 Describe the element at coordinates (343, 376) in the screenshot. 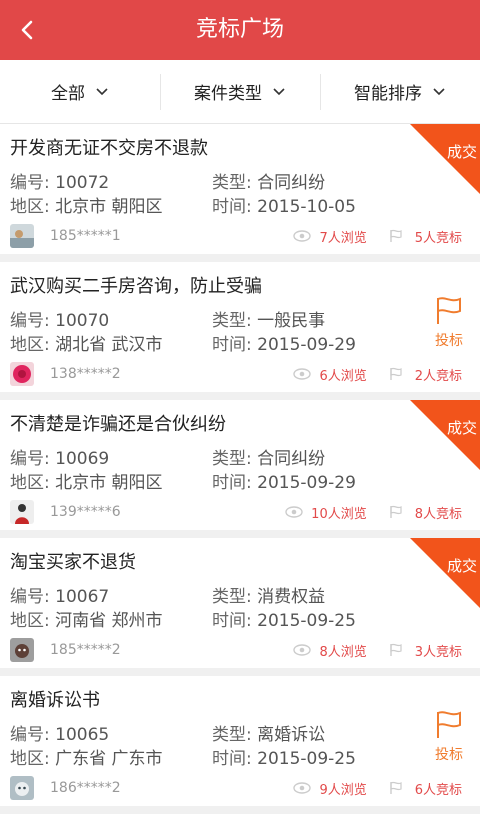

I see `view-count: 6人浏览` at that location.